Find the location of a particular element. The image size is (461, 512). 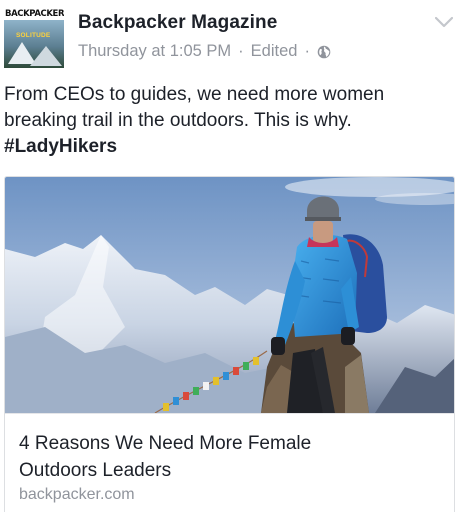

avatar-cover-word: SOLITUDE is located at coordinates (33, 35).